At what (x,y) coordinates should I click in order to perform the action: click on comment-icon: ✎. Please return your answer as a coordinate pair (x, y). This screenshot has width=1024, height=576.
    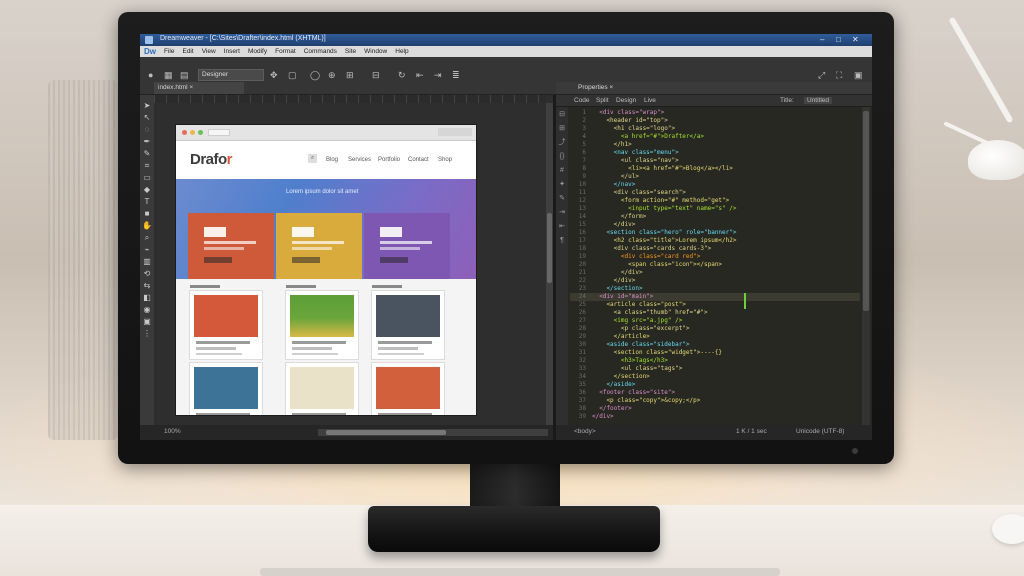
    Looking at the image, I should click on (562, 199).